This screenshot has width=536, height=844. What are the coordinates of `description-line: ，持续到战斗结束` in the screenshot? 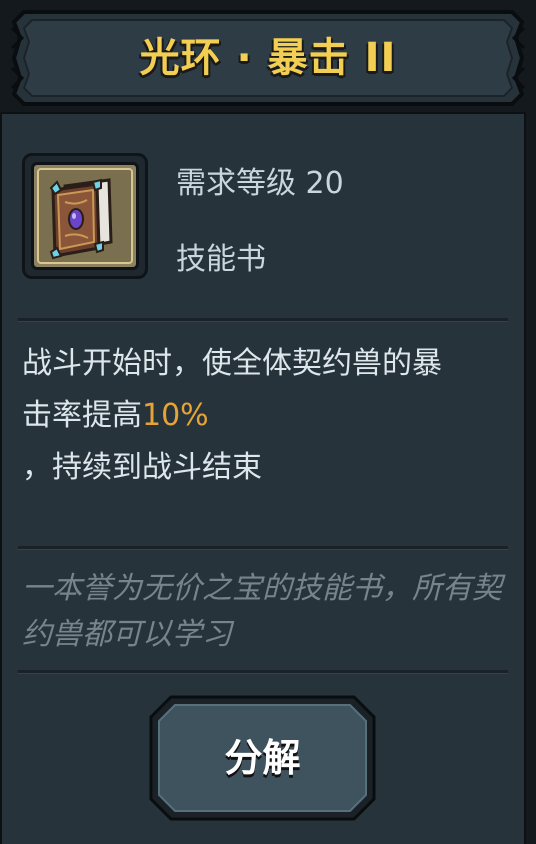 It's located at (142, 467).